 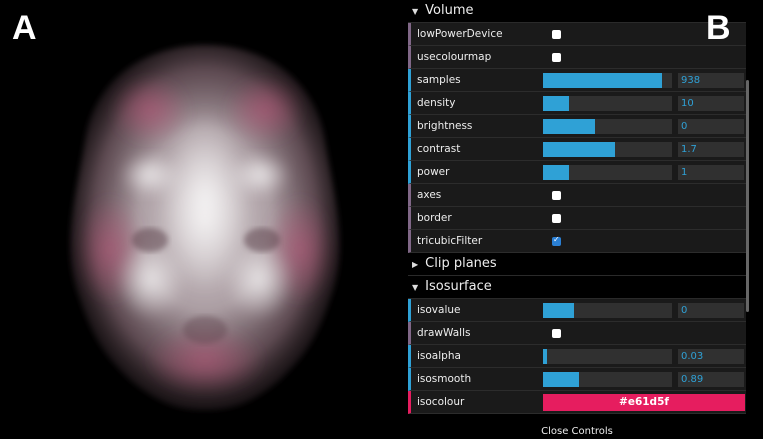 I want to click on row-axes: axes, so click(x=577, y=195).